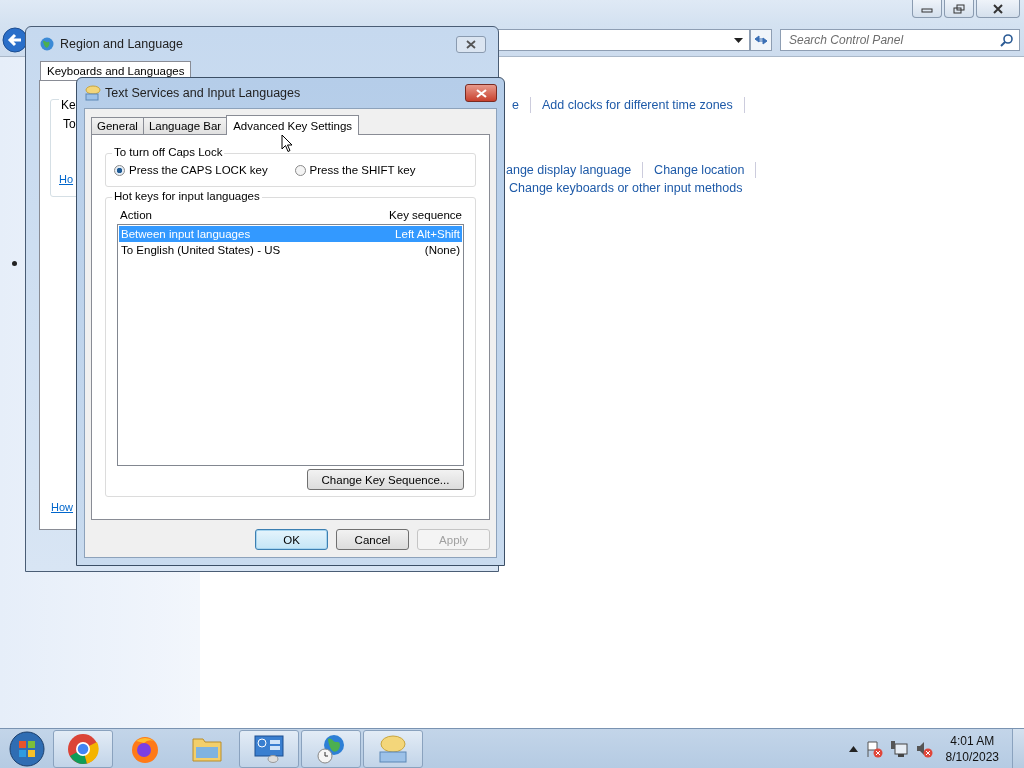 The height and width of the screenshot is (768, 1024). I want to click on task-link: e, so click(515, 105).